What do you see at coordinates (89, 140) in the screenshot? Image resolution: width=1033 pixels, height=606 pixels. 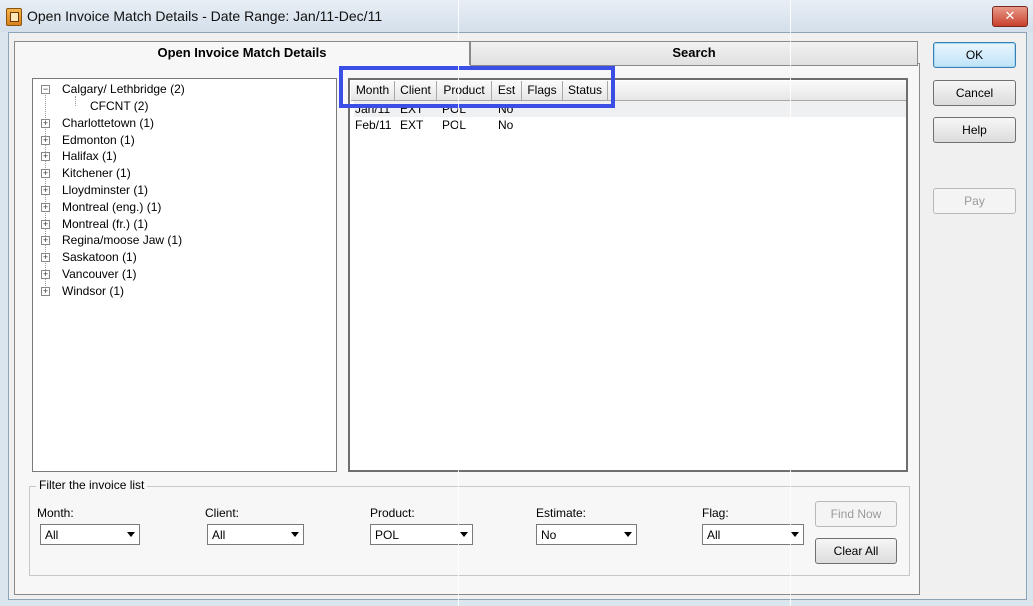 I see `tree-item-label: Edmonton` at bounding box center [89, 140].